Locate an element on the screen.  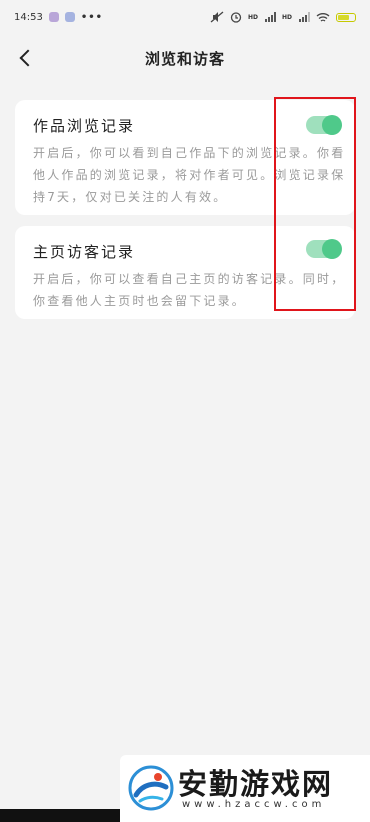
status-bar: 14:53 ••• HD HD is located at coordinates (185, 17).